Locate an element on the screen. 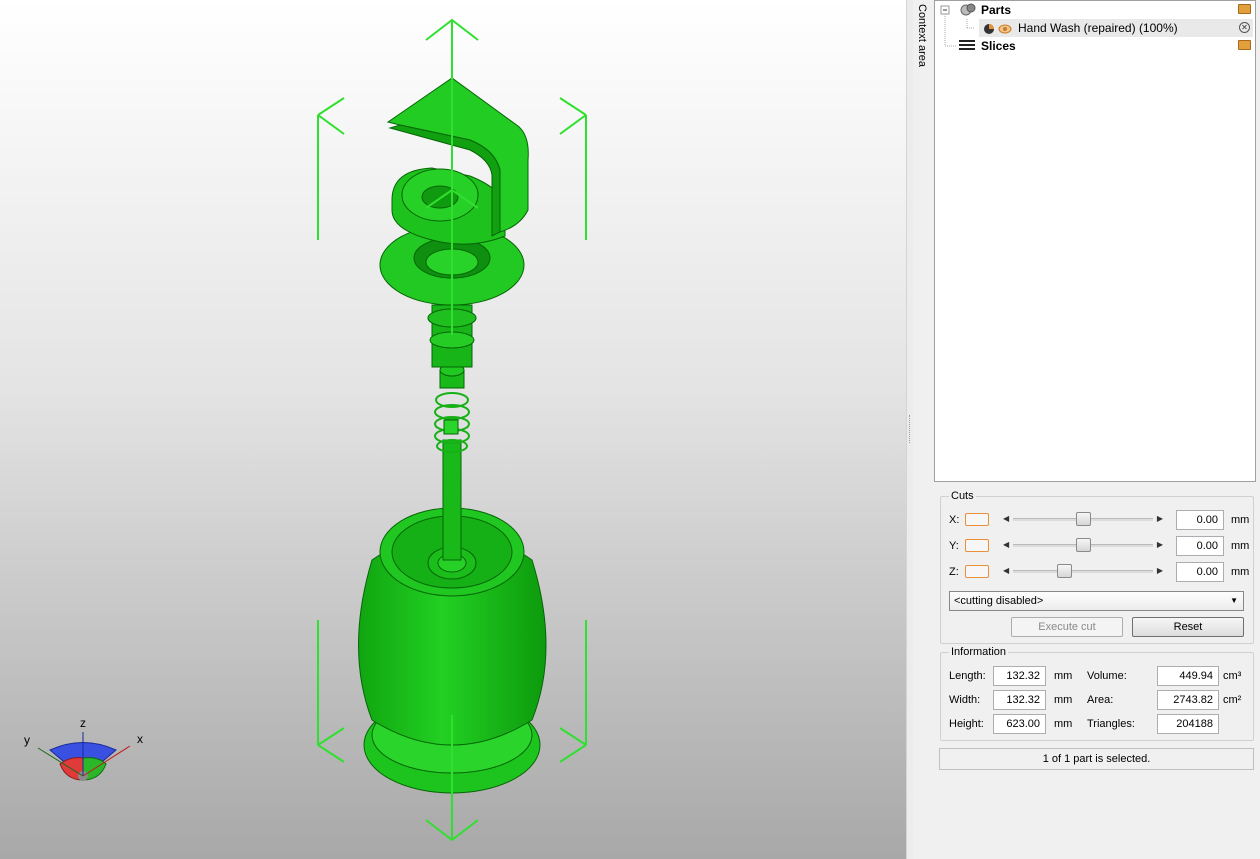  splitter-grip is located at coordinates (910, 429).